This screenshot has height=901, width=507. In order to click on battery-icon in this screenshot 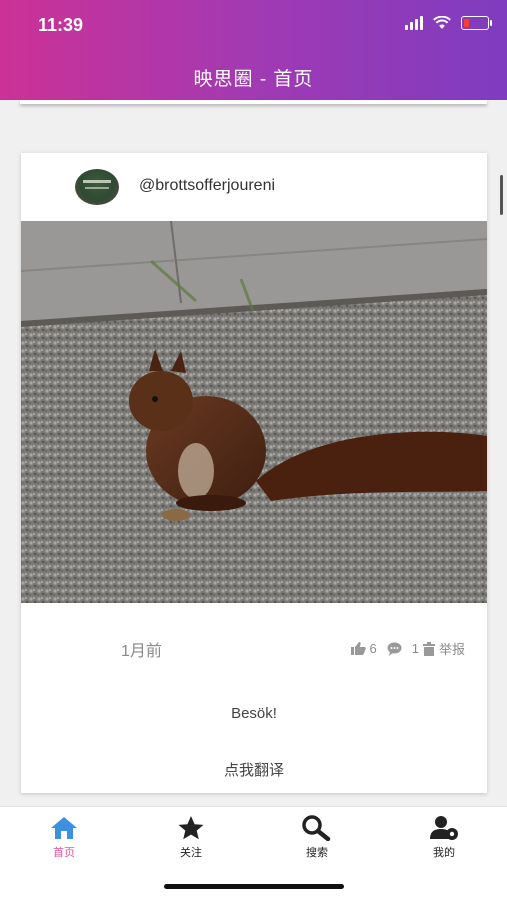, I will do `click(476, 23)`.